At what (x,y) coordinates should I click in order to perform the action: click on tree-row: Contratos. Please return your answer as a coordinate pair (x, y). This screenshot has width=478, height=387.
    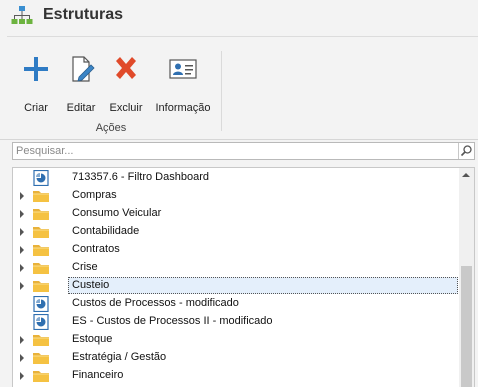
    Looking at the image, I should click on (236, 250).